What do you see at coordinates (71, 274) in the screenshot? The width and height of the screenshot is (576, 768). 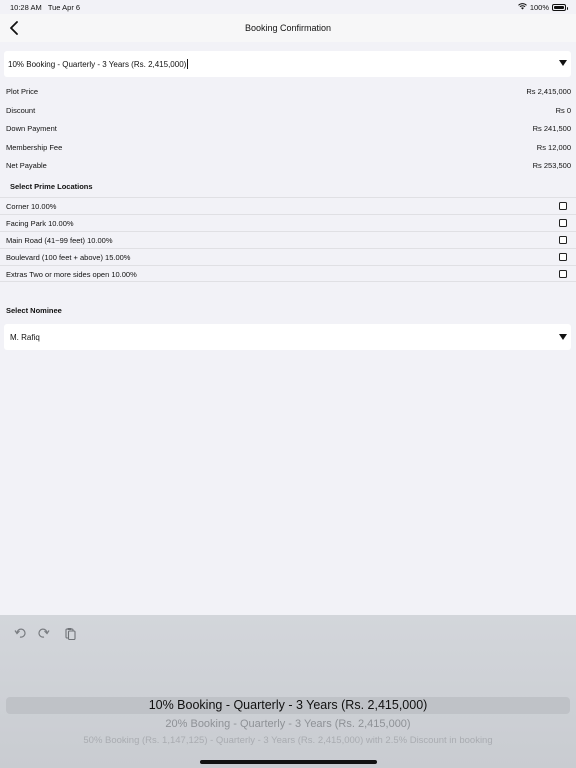 I see `prime-location-label: Extras Two or more sides open 10.00%` at bounding box center [71, 274].